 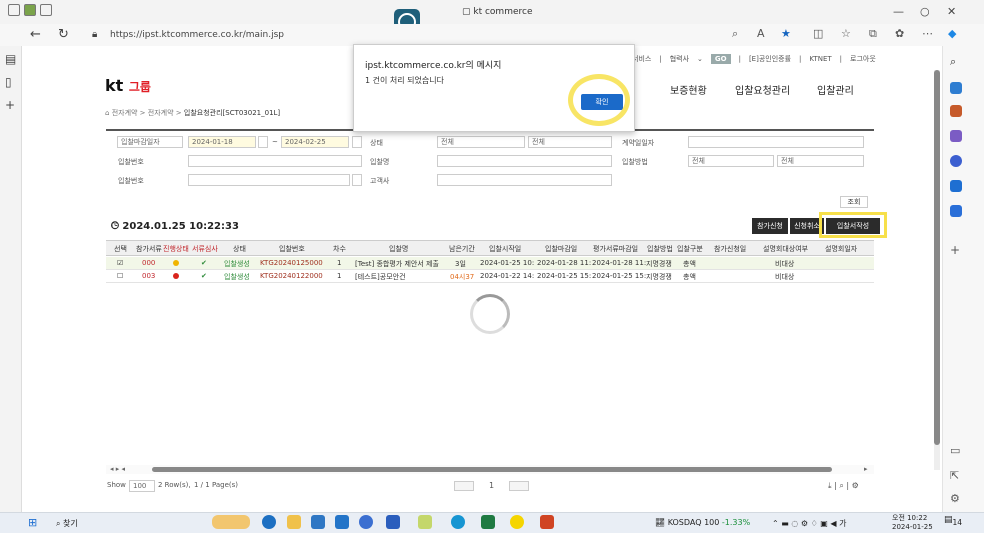 What do you see at coordinates (854, 202) in the screenshot?
I see `search-button: 조회` at bounding box center [854, 202].